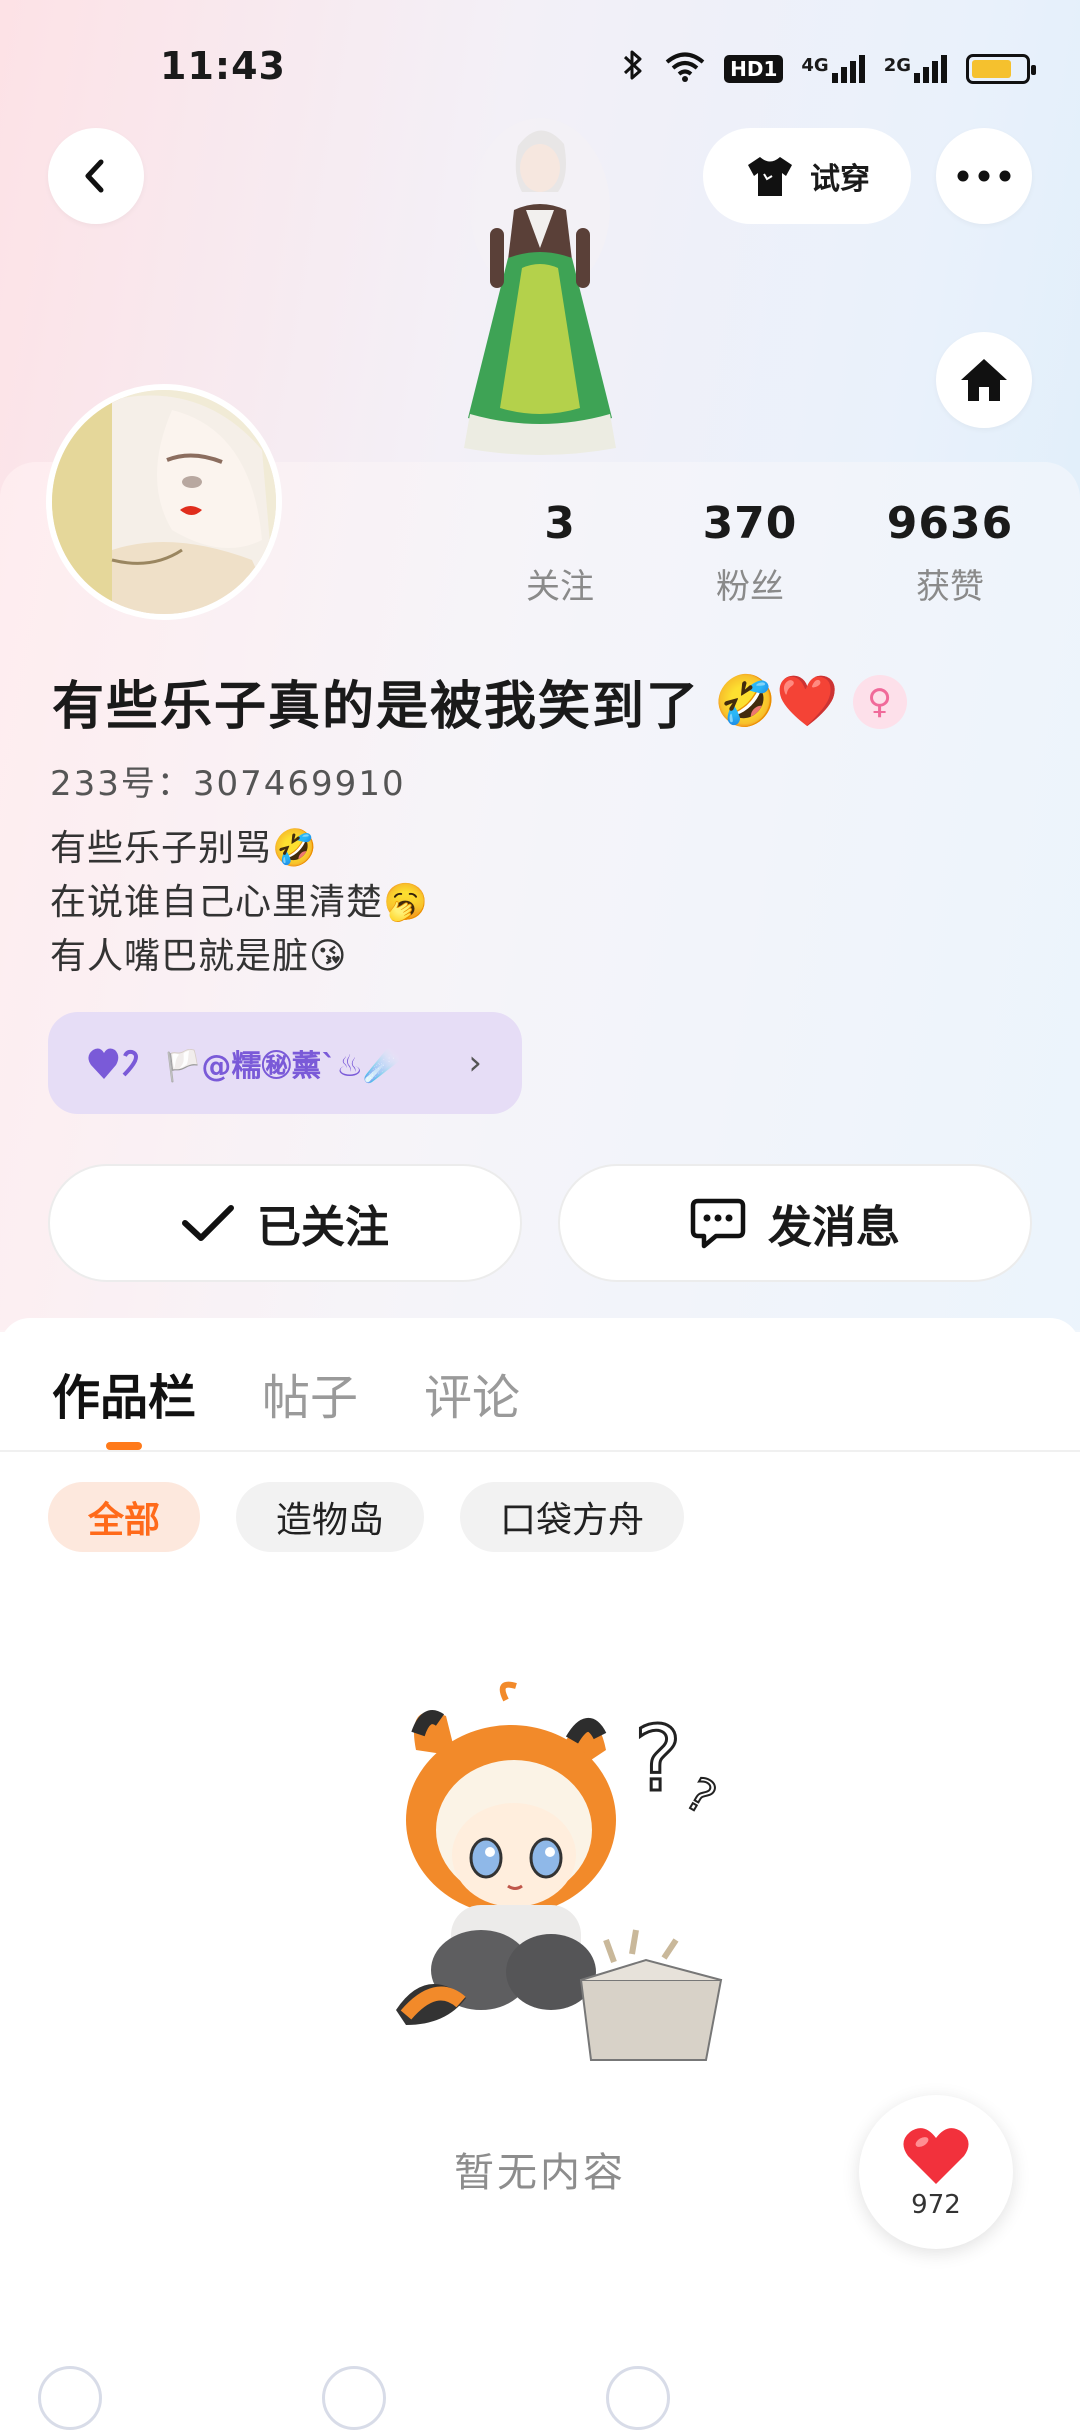 This screenshot has height=2430, width=1080. What do you see at coordinates (124, 1446) in the screenshot?
I see `active-tab-indicator` at bounding box center [124, 1446].